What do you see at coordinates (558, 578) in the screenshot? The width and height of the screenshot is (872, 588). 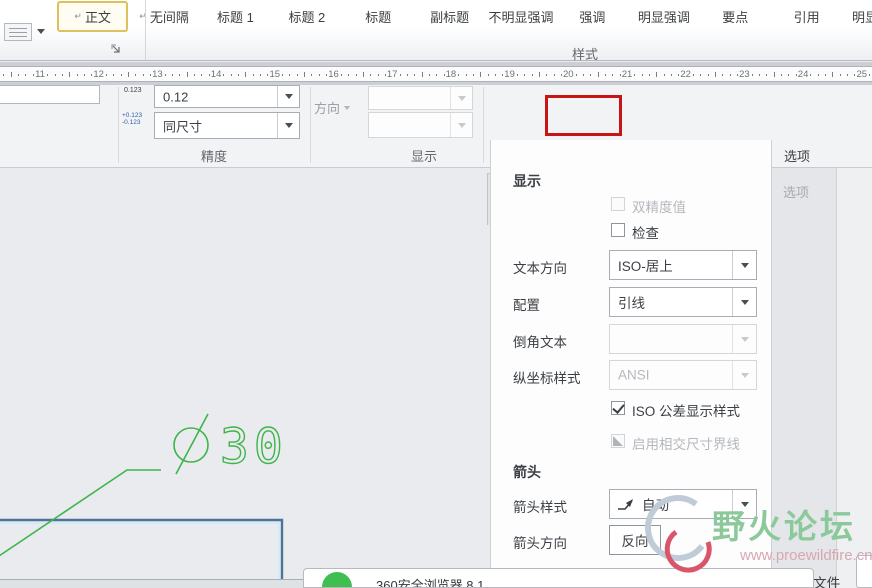 I see `browser-popup: 360安全浏览器 8.1` at bounding box center [558, 578].